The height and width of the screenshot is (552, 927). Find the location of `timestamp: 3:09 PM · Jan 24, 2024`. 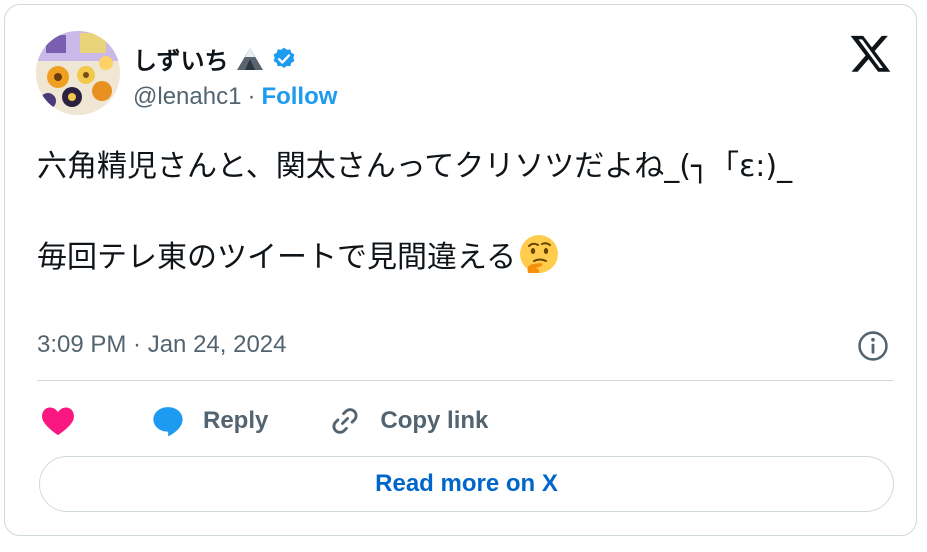

timestamp: 3:09 PM · Jan 24, 2024 is located at coordinates (162, 345).